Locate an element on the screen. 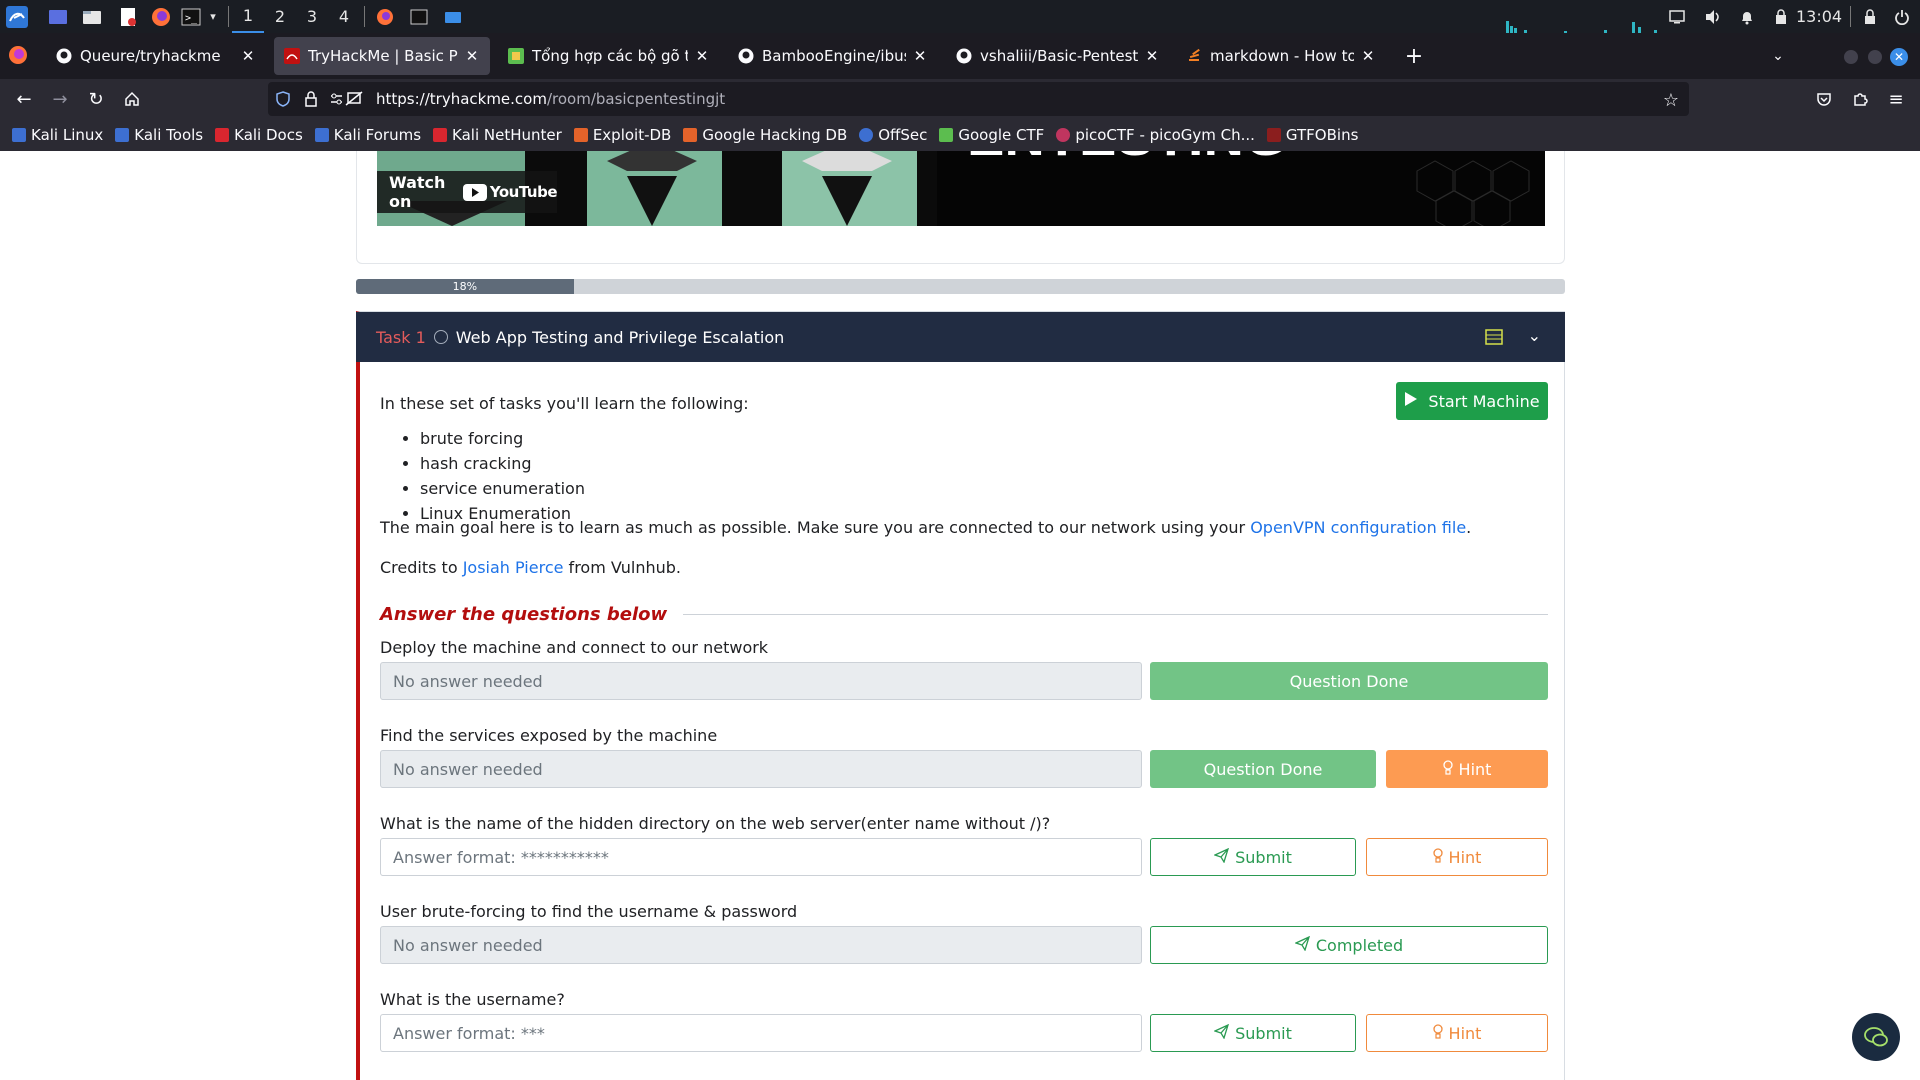 The image size is (1920, 1080). url-path: /room/basicpentestingjt is located at coordinates (636, 99).